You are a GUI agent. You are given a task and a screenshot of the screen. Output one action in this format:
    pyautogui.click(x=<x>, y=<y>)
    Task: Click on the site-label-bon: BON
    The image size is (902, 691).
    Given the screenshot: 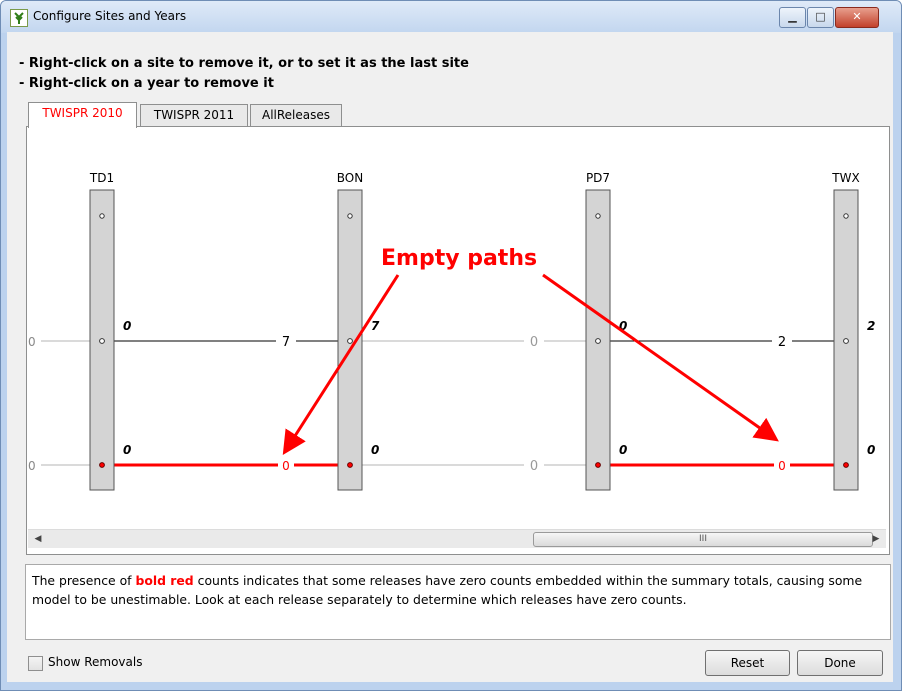 What is the action you would take?
    pyautogui.click(x=350, y=178)
    